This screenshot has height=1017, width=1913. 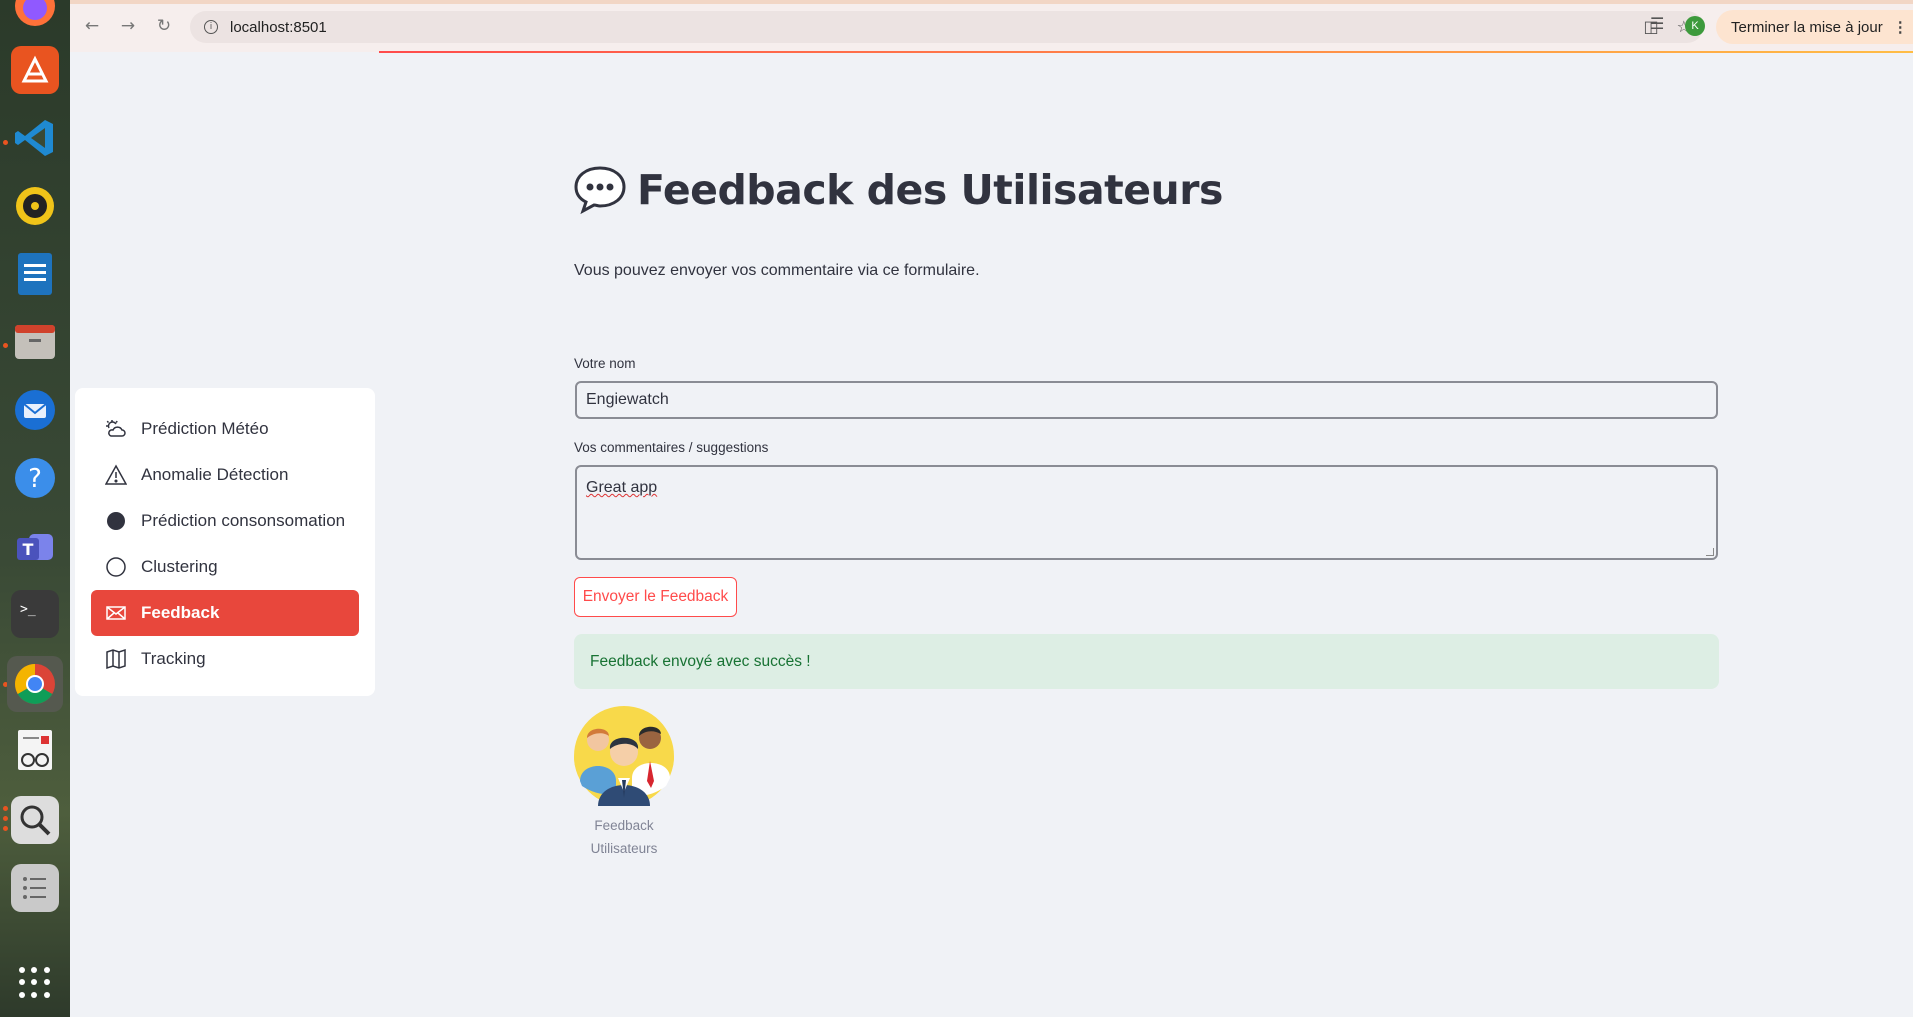 What do you see at coordinates (35, 820) in the screenshot?
I see `search-icon` at bounding box center [35, 820].